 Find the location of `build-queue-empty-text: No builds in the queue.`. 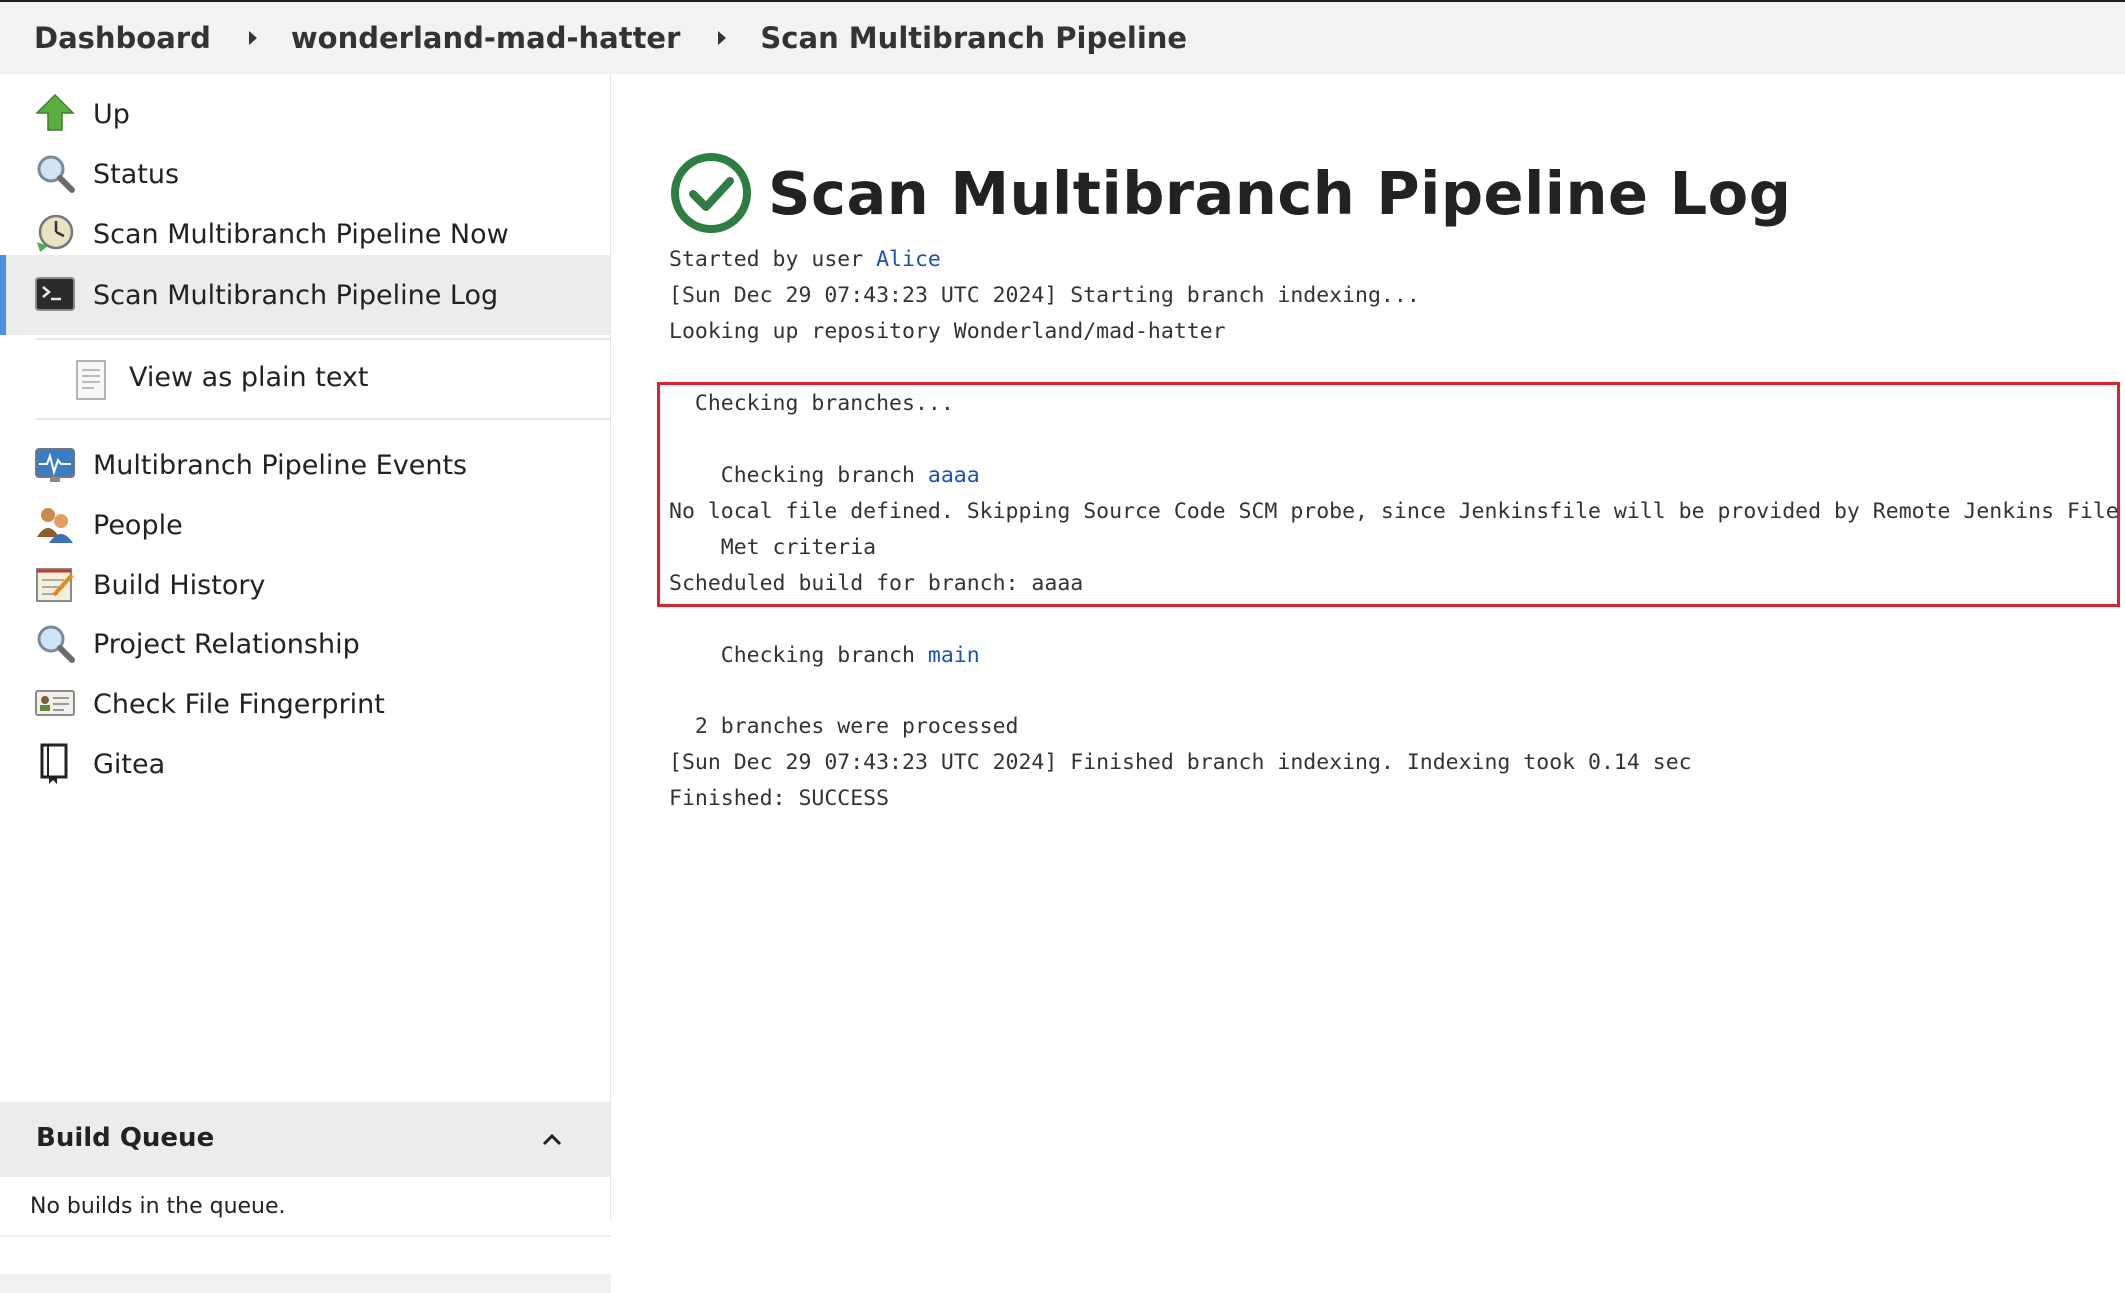

build-queue-empty-text: No builds in the queue. is located at coordinates (158, 1206).